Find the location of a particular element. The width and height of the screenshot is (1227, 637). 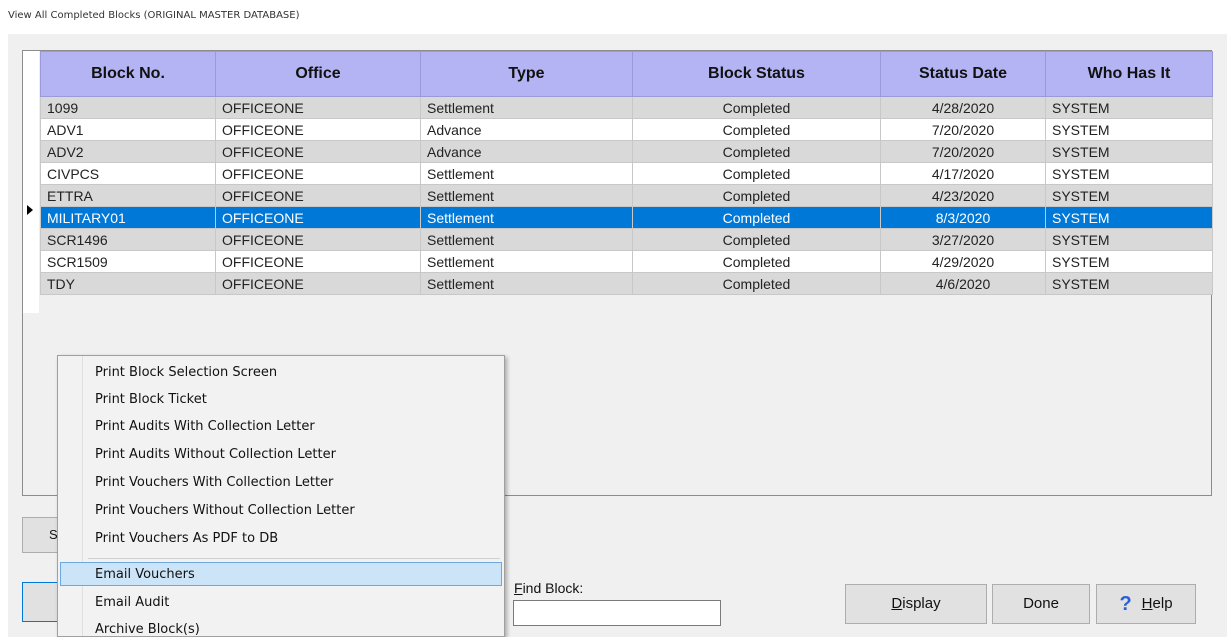

menu-item-print-block-selection-screen: Print Block Selection Screen is located at coordinates (186, 372).